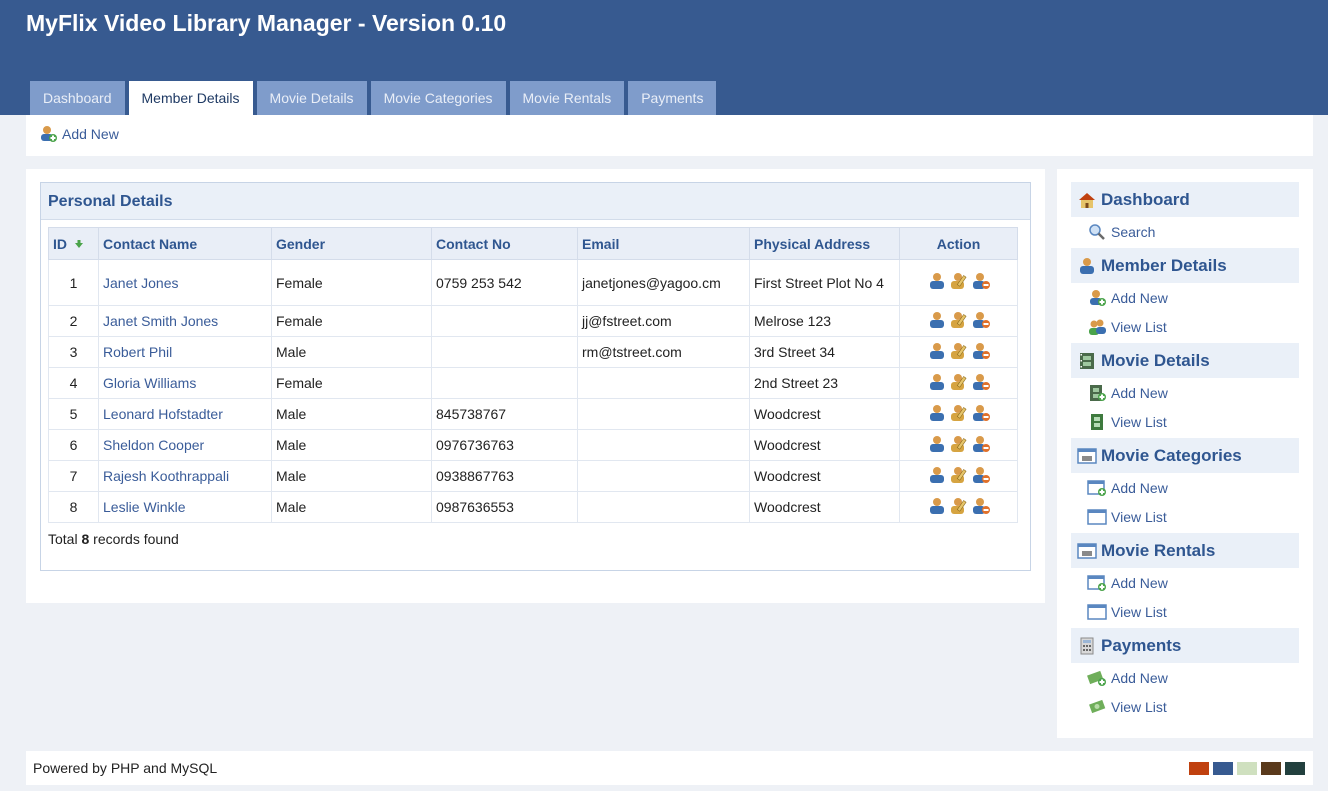  What do you see at coordinates (1185, 645) in the screenshot?
I see `sidebar-section-payments: Payments` at bounding box center [1185, 645].